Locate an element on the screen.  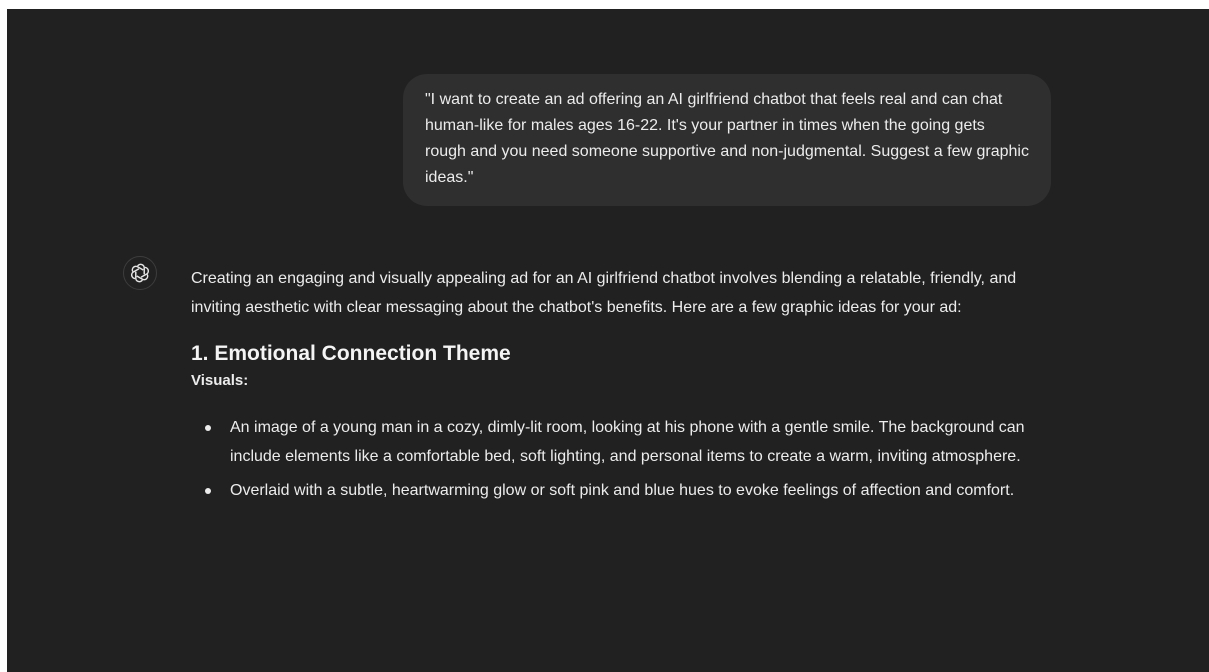
section-heading: 1. Emotional Connection Theme is located at coordinates (351, 353).